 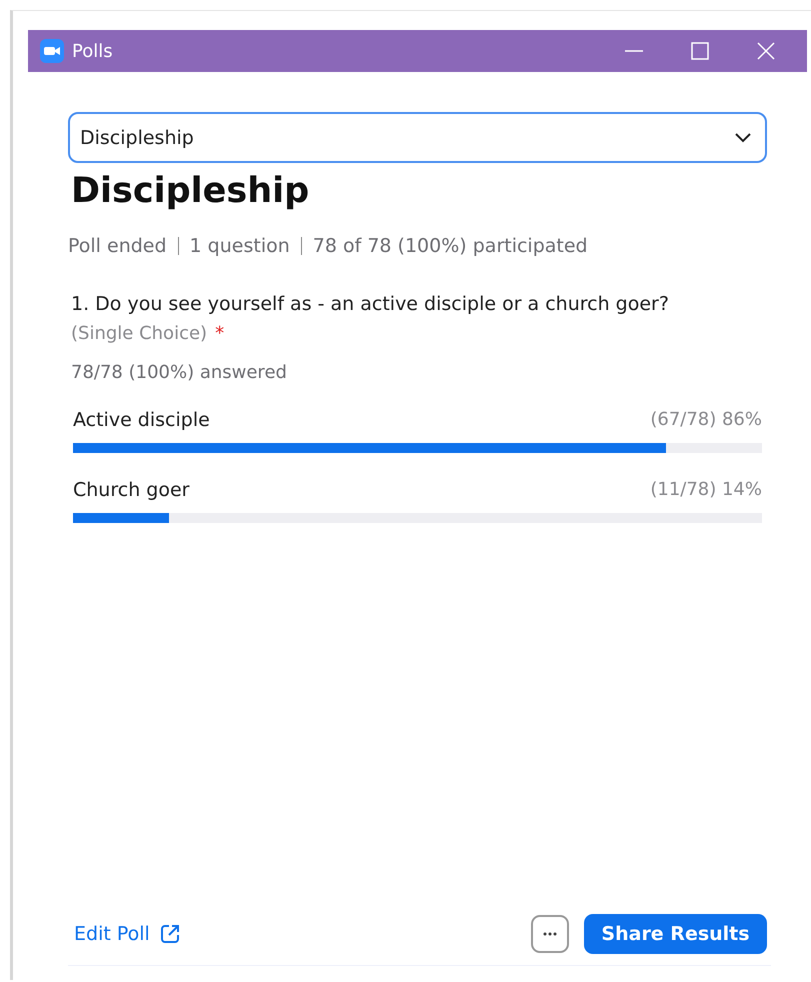 What do you see at coordinates (170, 934) in the screenshot?
I see `external-link-icon` at bounding box center [170, 934].